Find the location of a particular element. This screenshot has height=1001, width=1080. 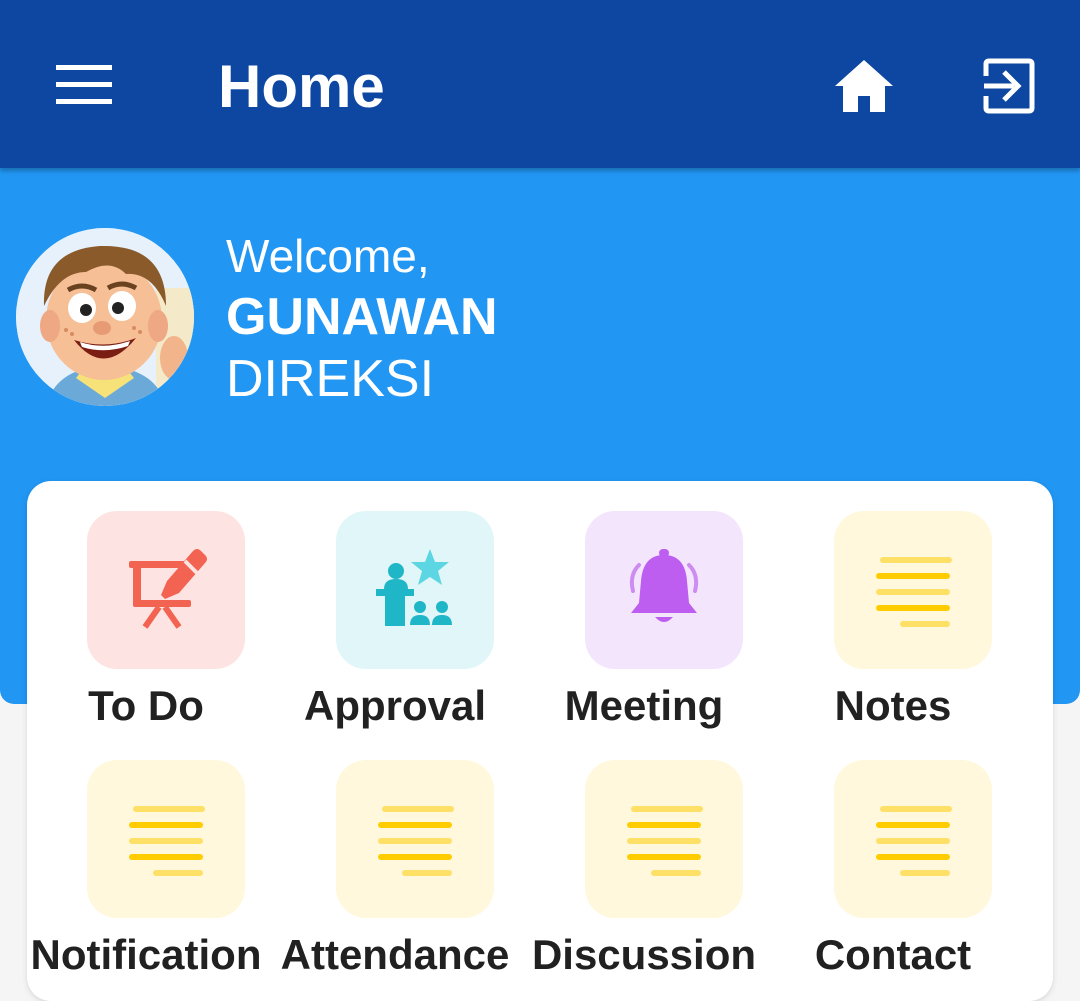

menu-tile-meeting: Meeting is located at coordinates (645, 605).